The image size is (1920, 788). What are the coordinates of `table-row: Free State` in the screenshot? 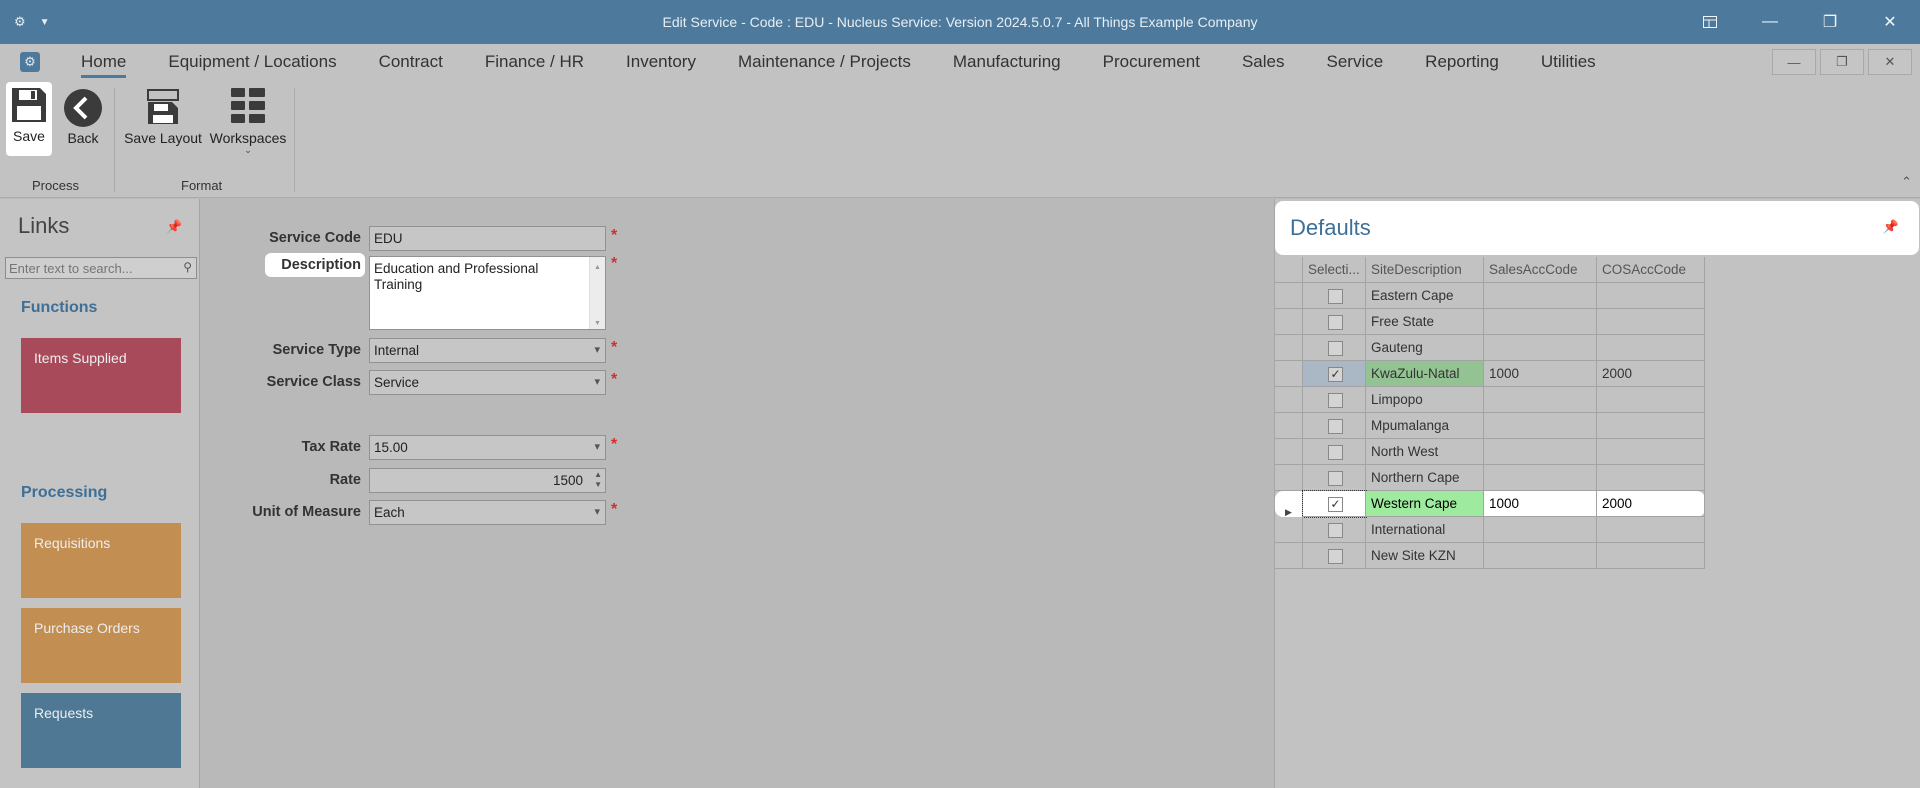 It's located at (1490, 322).